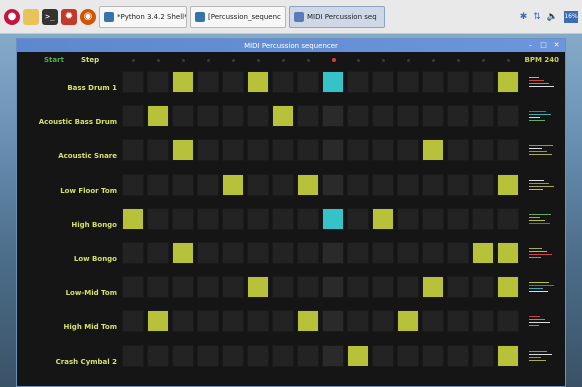  What do you see at coordinates (524, 17) in the screenshot?
I see `bluetooth-icon: ✱` at bounding box center [524, 17].